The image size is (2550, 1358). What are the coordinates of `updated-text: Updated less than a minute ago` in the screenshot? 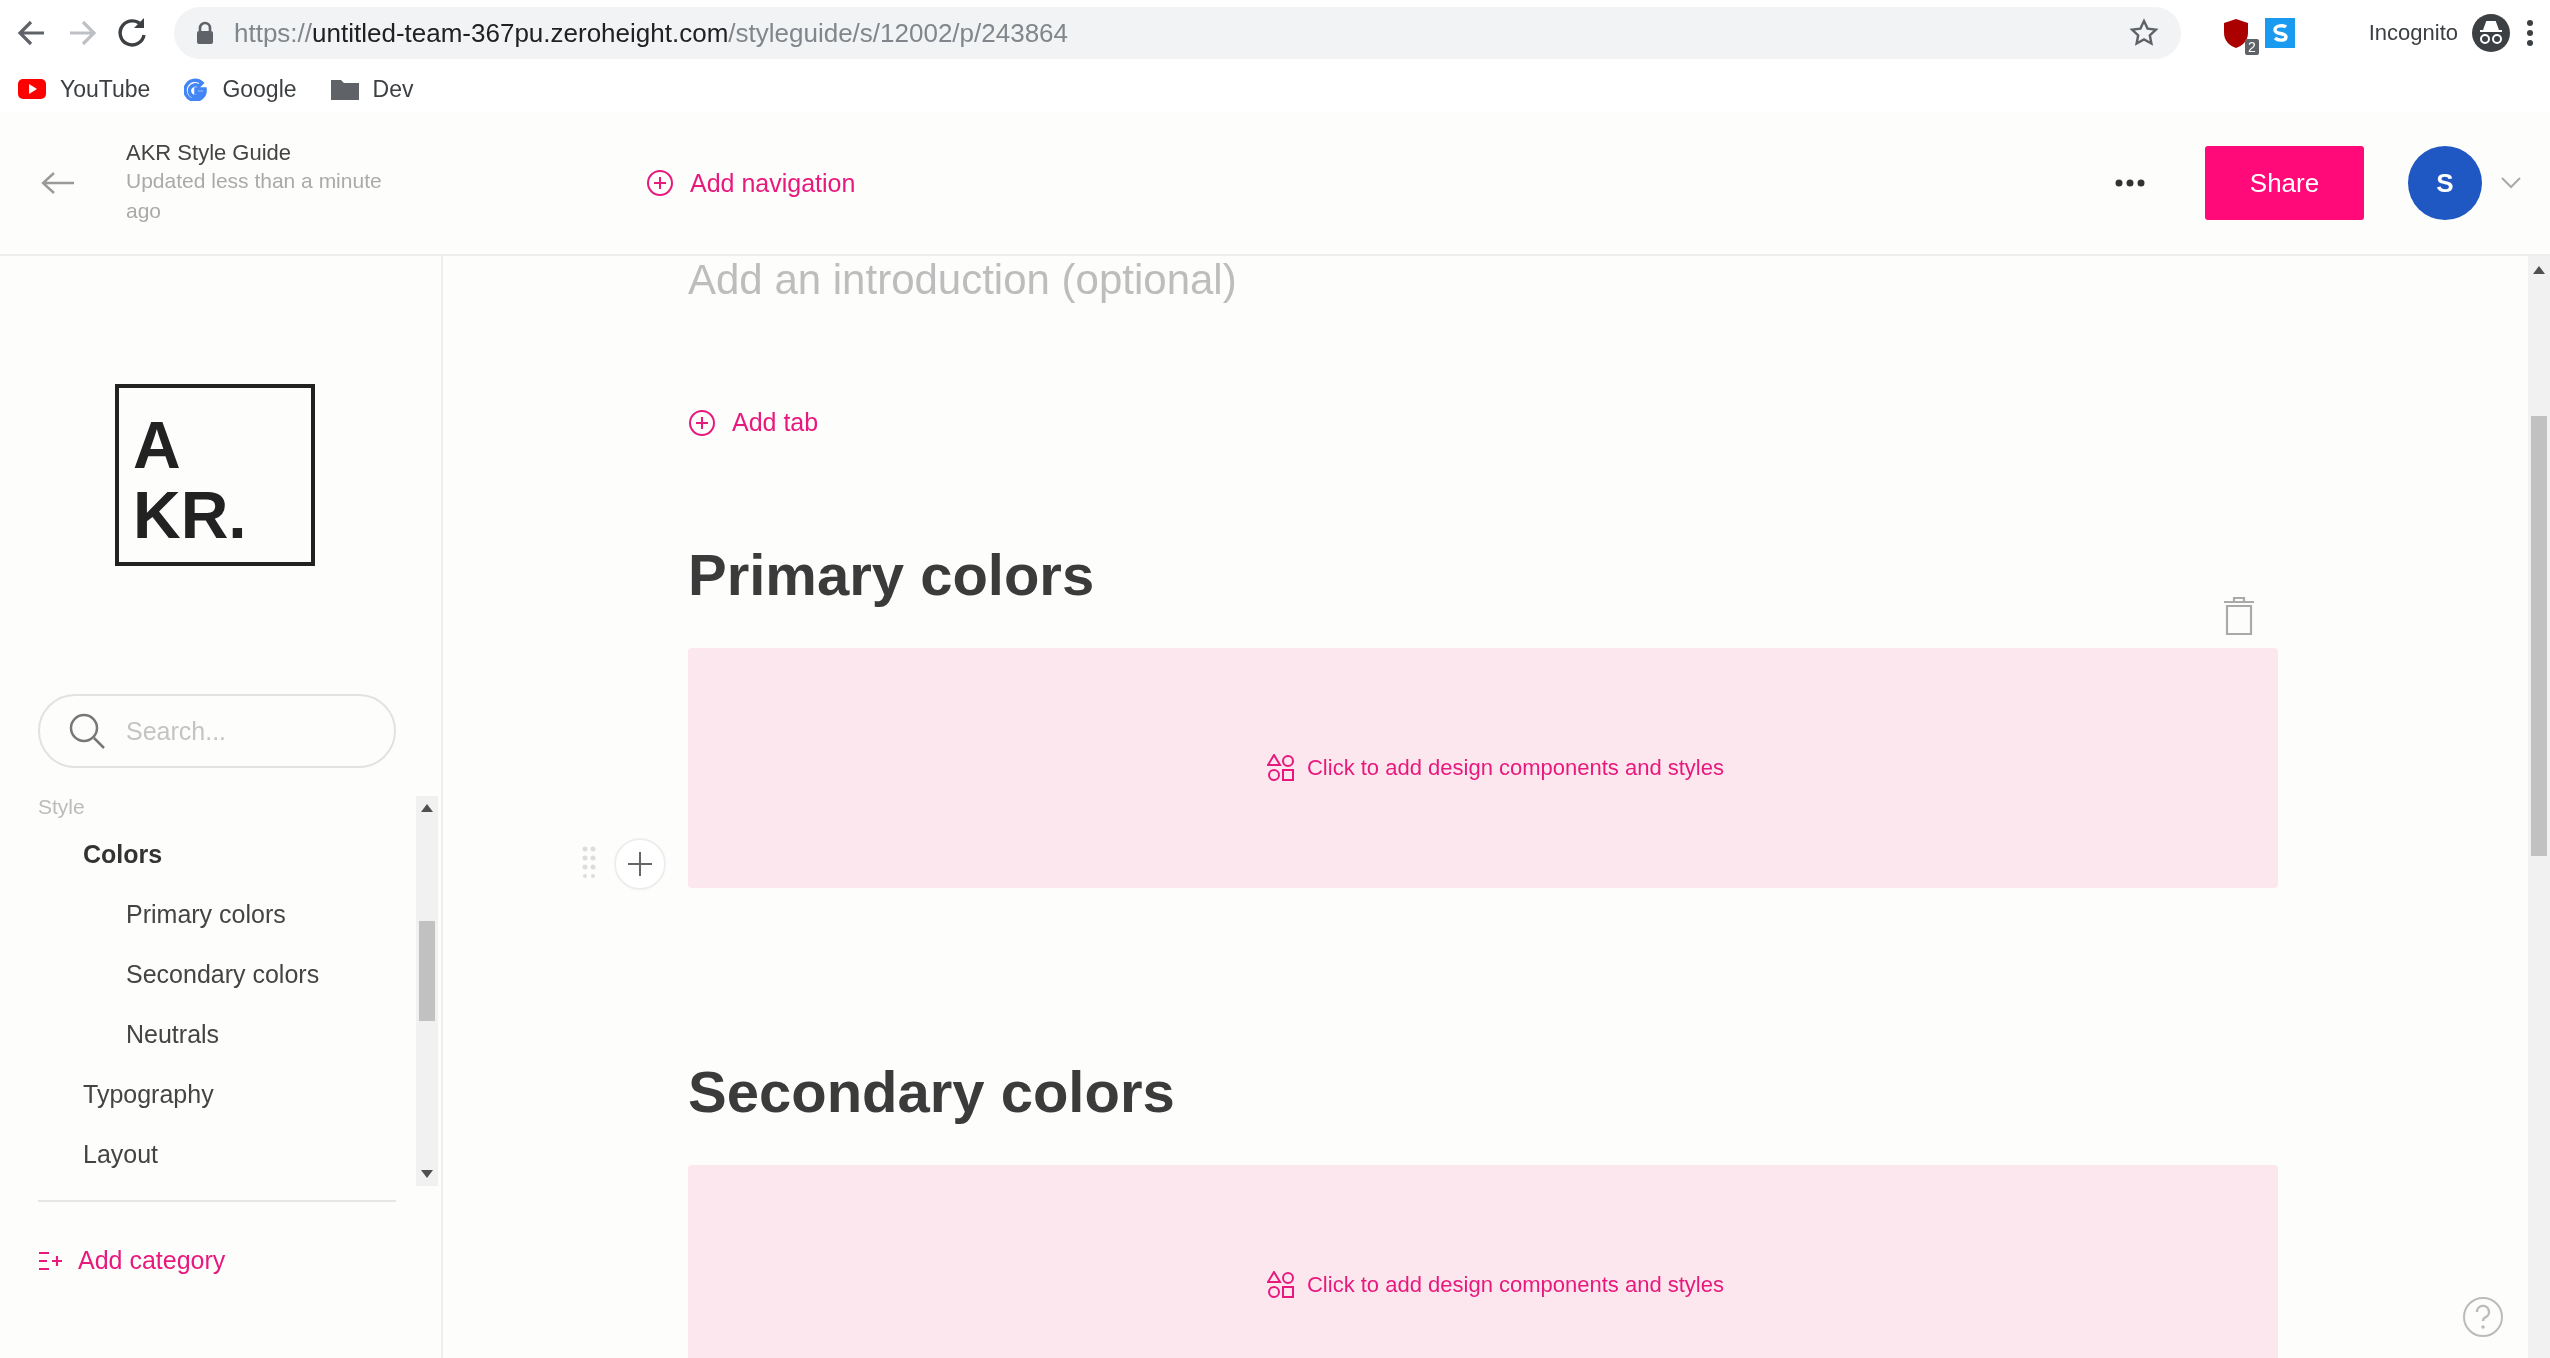 It's located at (254, 196).